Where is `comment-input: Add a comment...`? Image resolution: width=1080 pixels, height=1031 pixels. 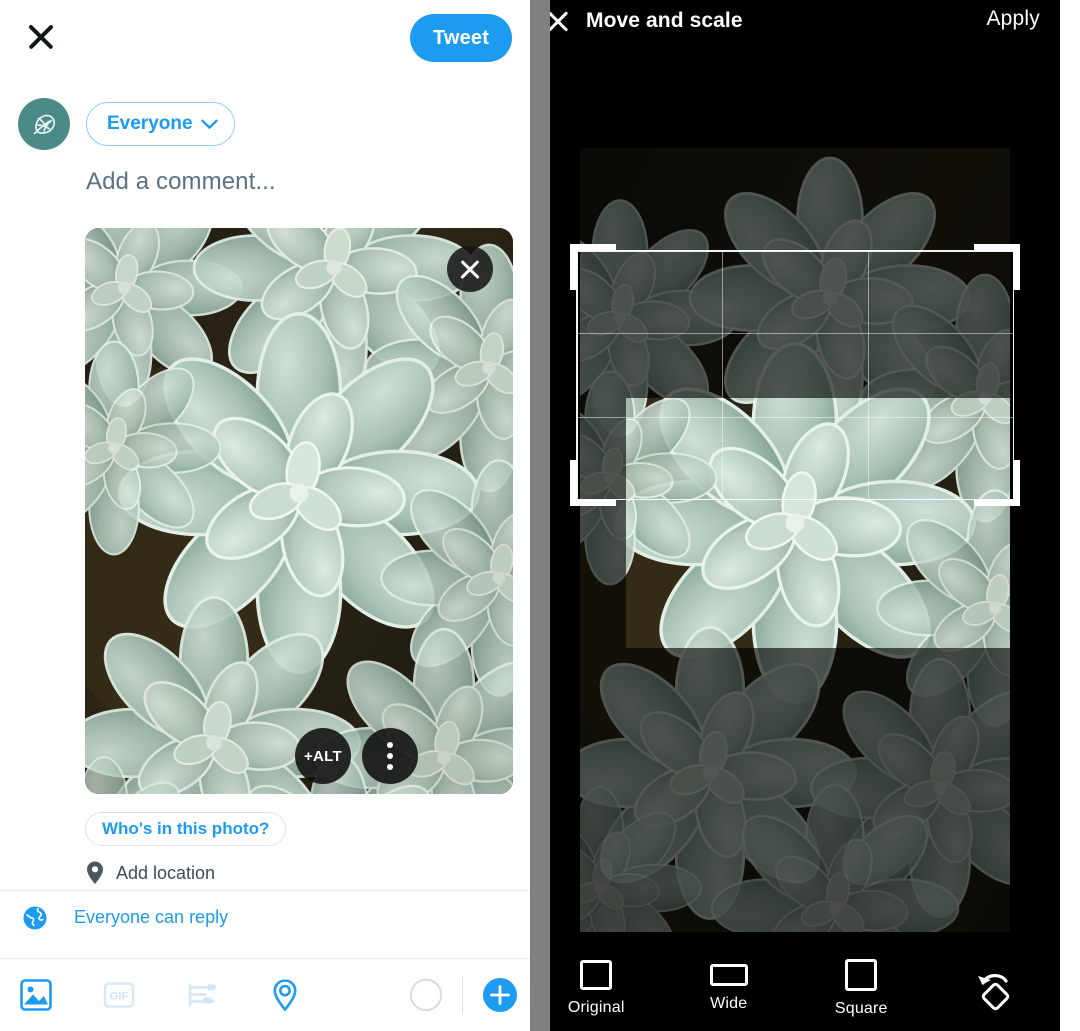 comment-input: Add a comment... is located at coordinates (181, 182).